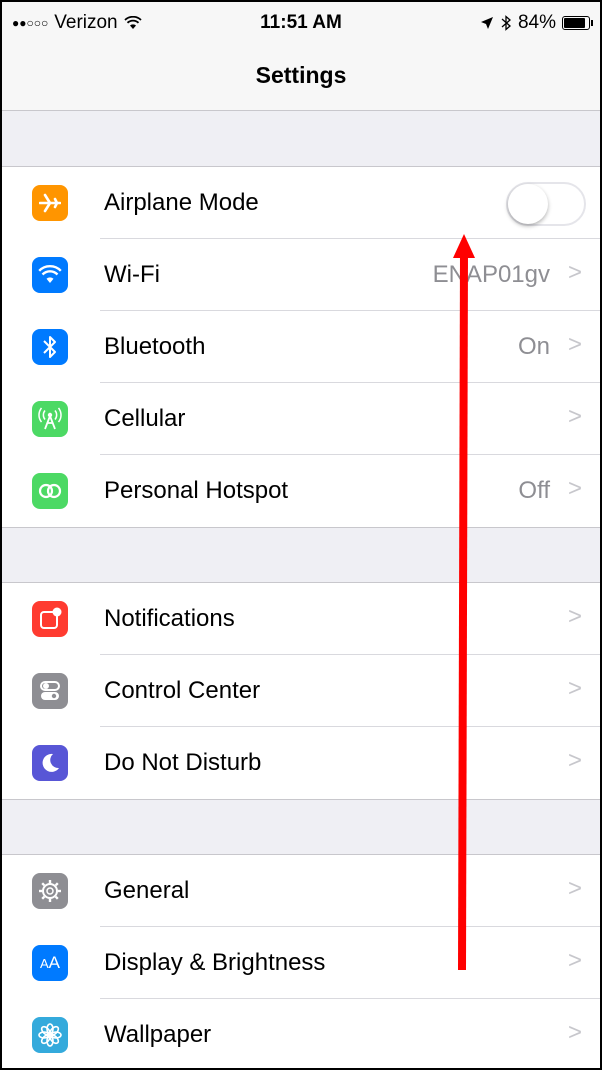 The height and width of the screenshot is (1070, 602). Describe the element at coordinates (301, 619) in the screenshot. I see `row-notifications: Notifications >` at that location.